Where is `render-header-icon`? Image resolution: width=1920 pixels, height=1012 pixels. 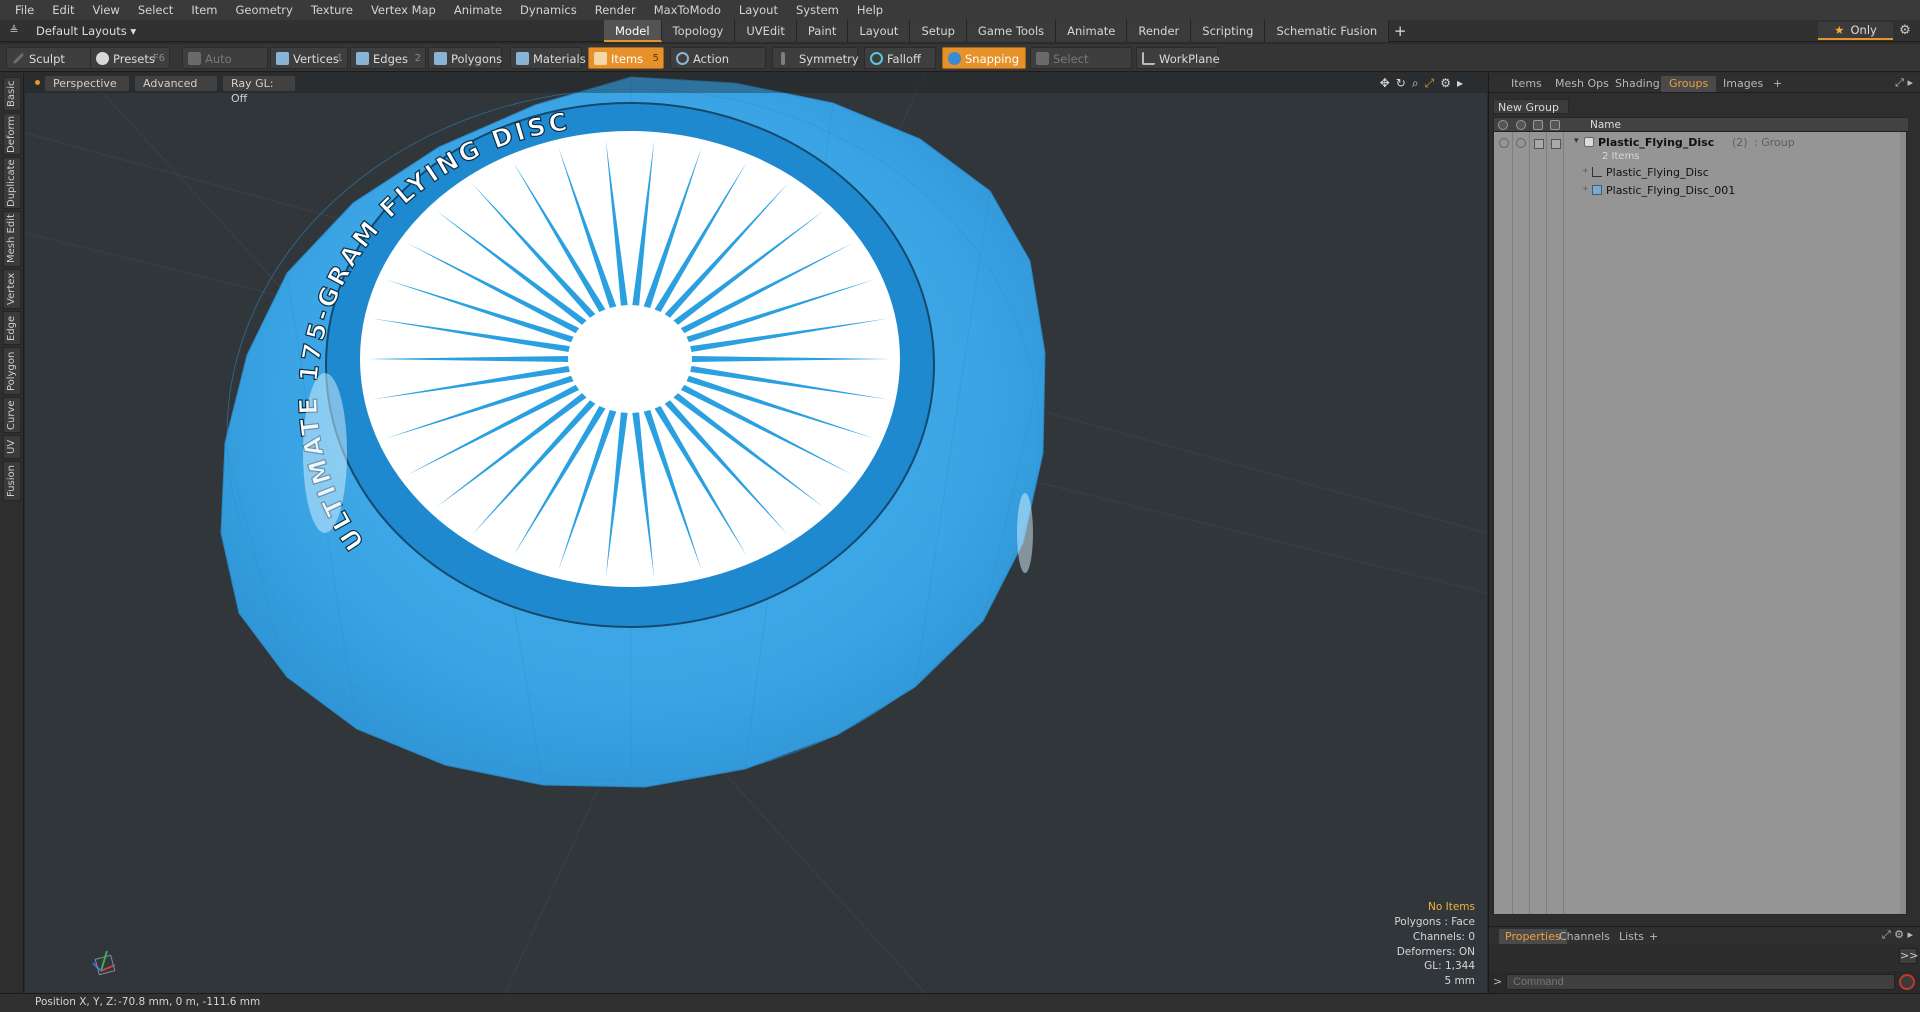 render-header-icon is located at coordinates (1521, 125).